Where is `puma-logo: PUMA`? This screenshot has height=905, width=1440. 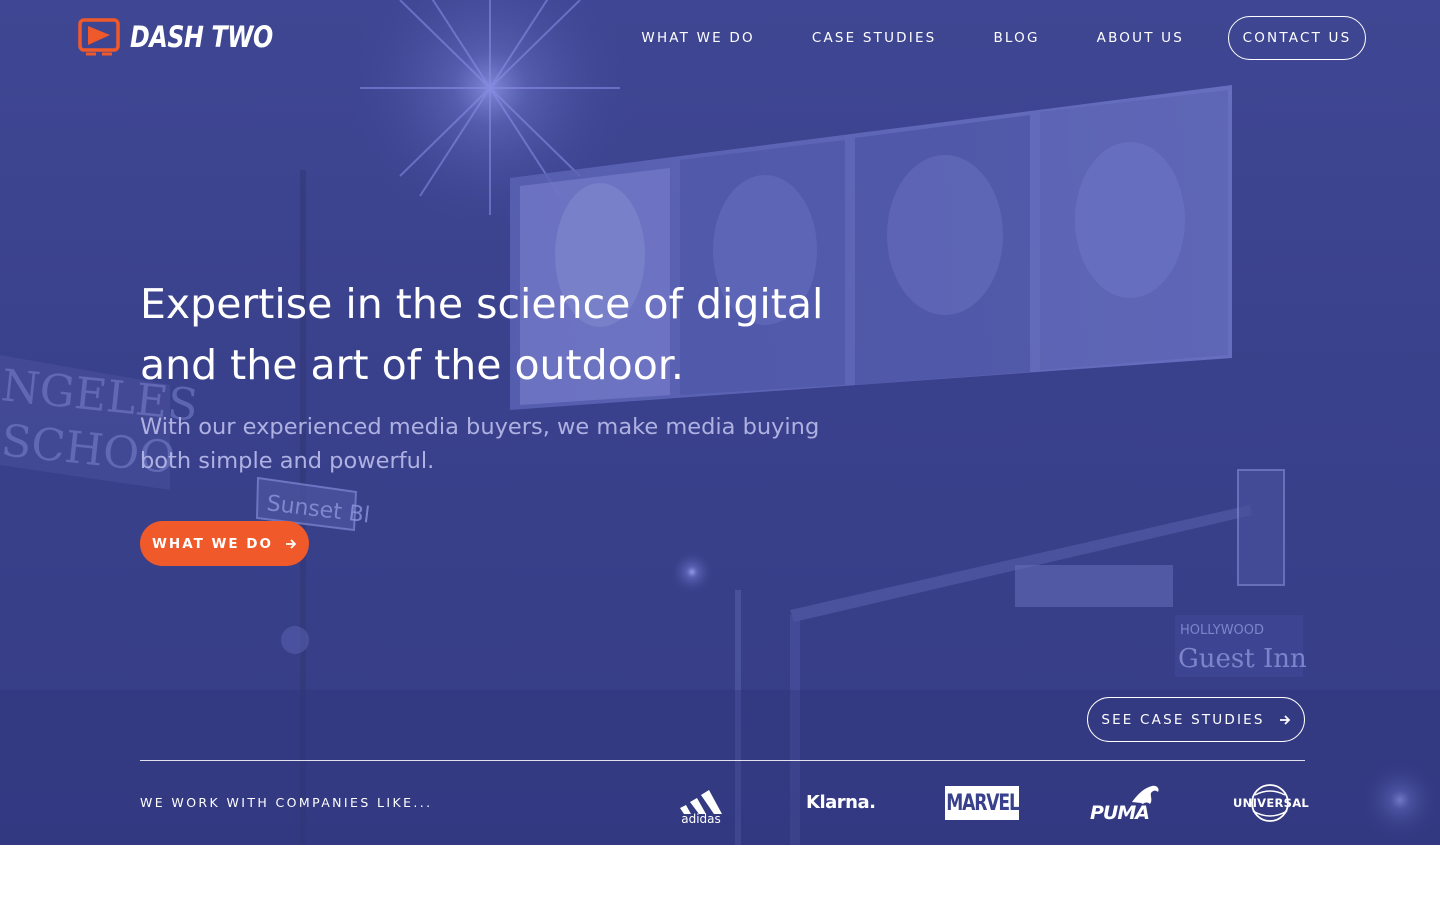 puma-logo: PUMA is located at coordinates (1126, 804).